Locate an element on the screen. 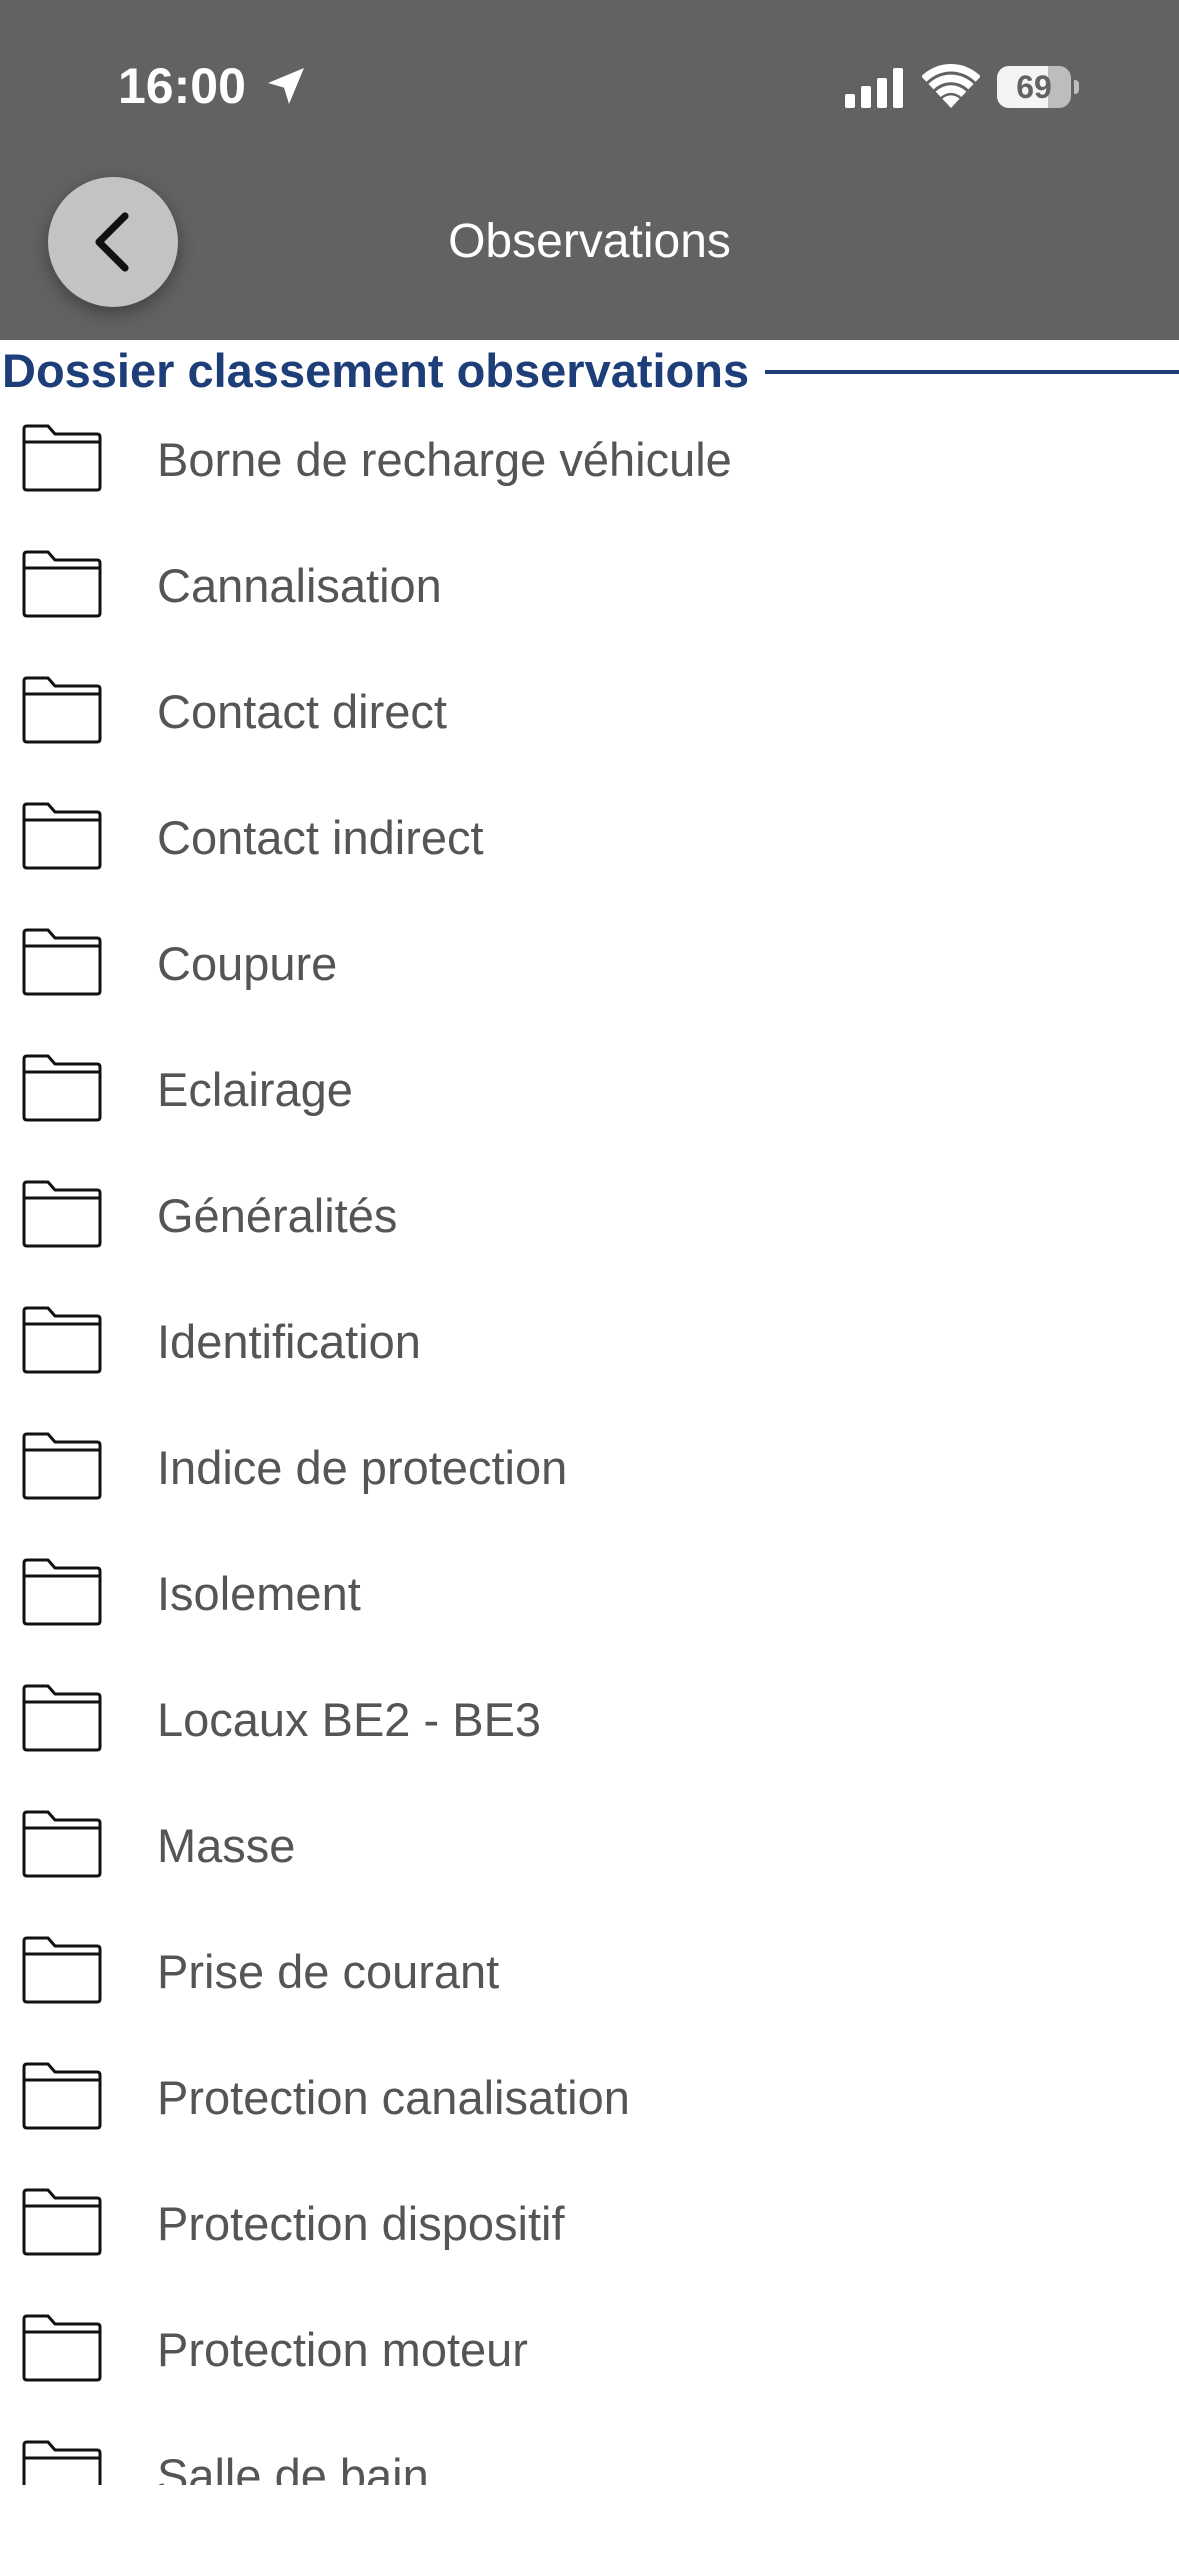  folder-label: Contact indirect is located at coordinates (320, 837).